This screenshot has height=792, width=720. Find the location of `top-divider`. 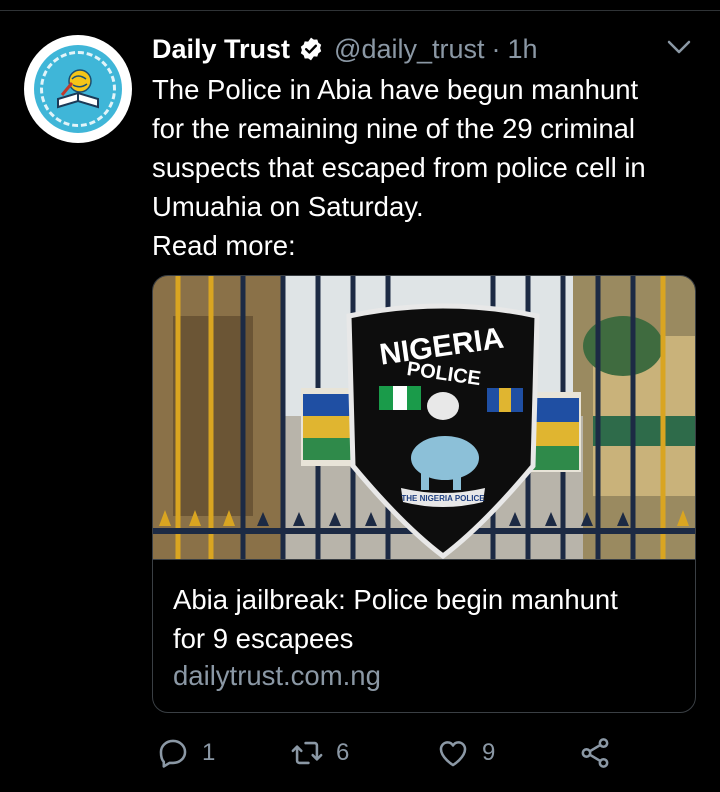

top-divider is located at coordinates (360, 10).